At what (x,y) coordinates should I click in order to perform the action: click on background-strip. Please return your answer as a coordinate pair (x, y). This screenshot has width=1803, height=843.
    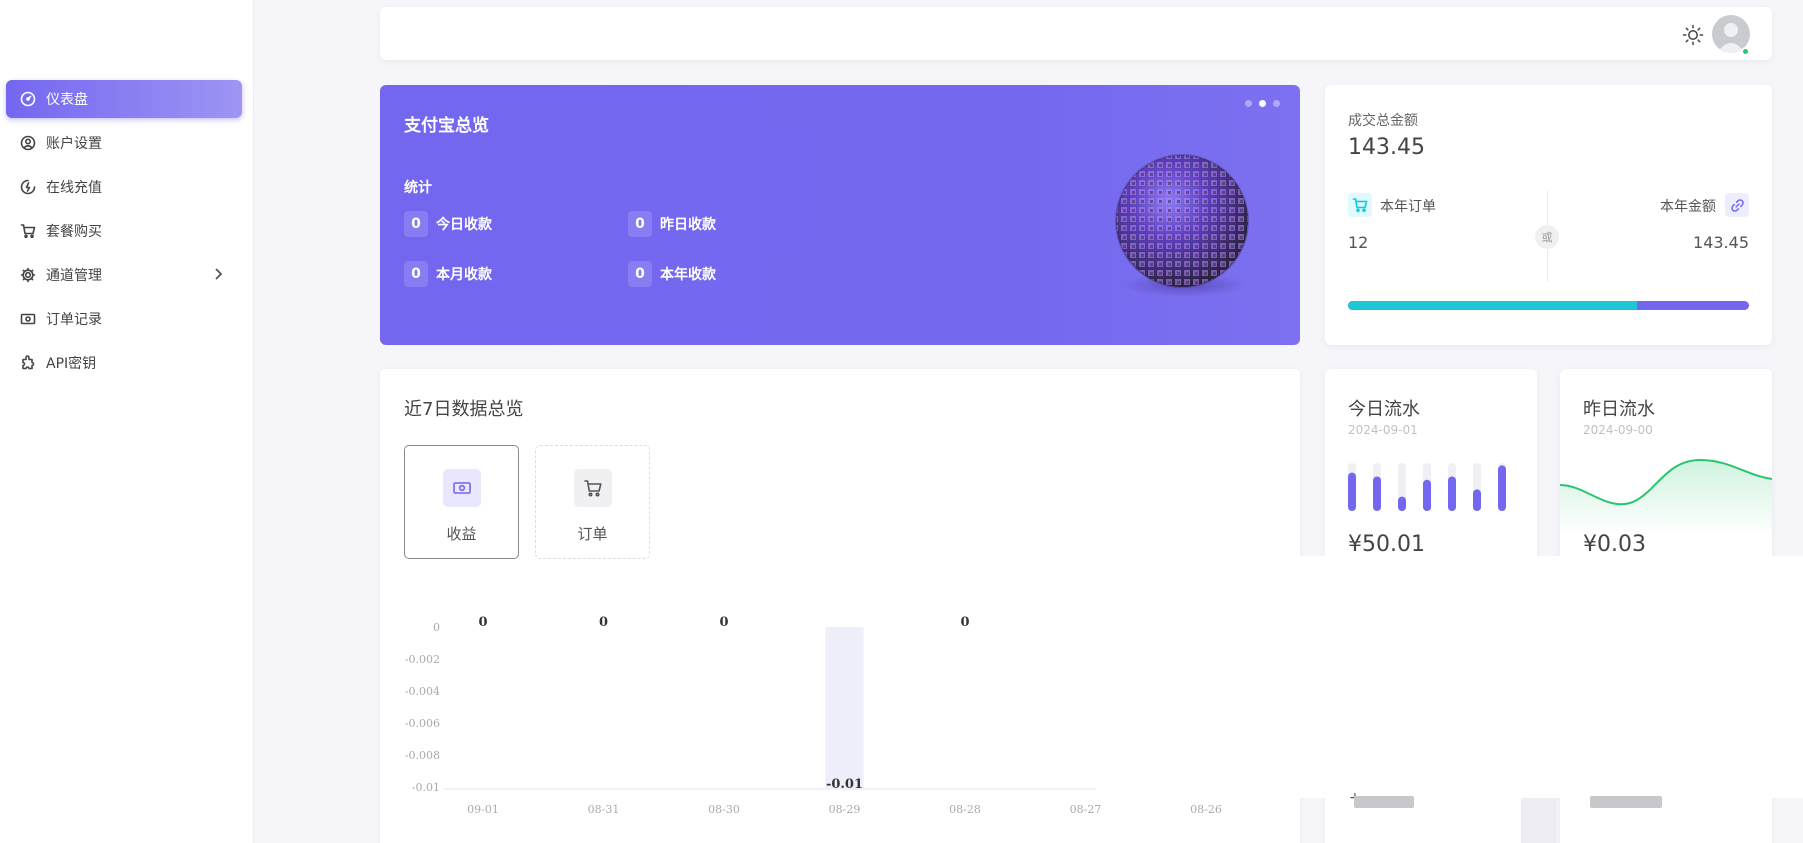
    Looking at the image, I should click on (1539, 820).